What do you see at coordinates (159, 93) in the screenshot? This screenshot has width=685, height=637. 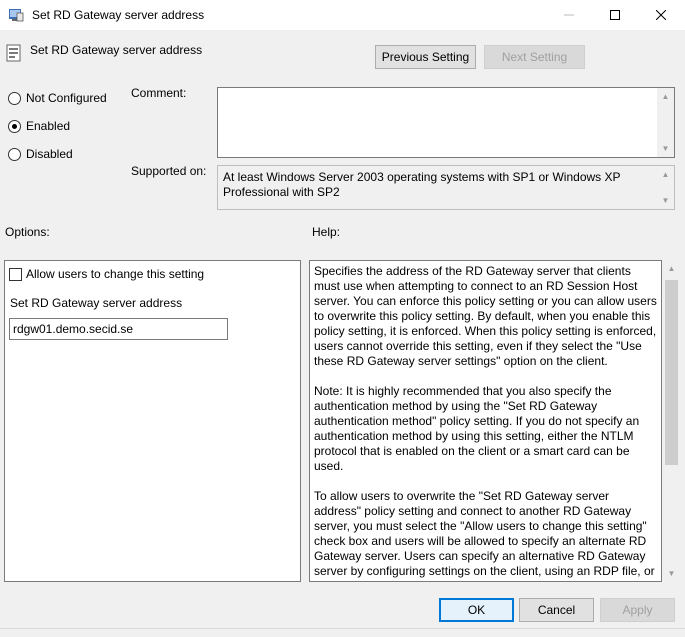 I see `comment-label: Comment:` at bounding box center [159, 93].